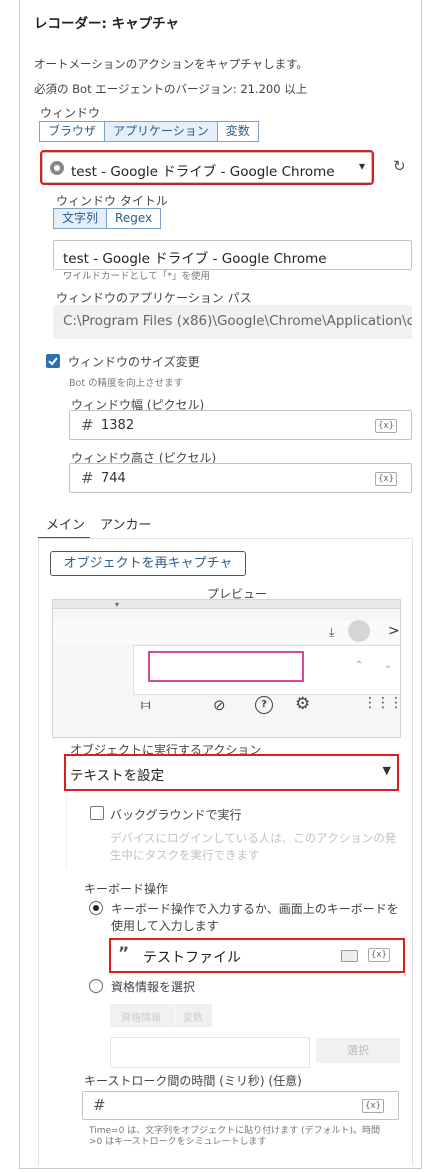  I want to click on background-hint-line2: 生中にタスクを実行できます, so click(185, 855).